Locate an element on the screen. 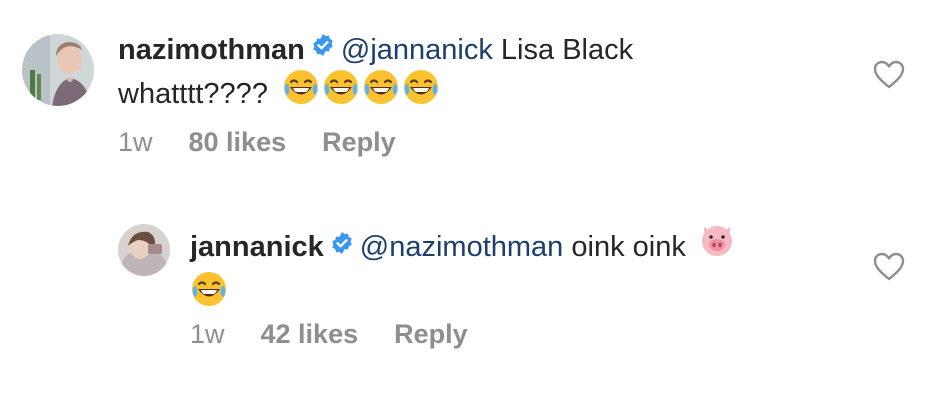 This screenshot has height=402, width=952. pig-face-emoji is located at coordinates (717, 245).